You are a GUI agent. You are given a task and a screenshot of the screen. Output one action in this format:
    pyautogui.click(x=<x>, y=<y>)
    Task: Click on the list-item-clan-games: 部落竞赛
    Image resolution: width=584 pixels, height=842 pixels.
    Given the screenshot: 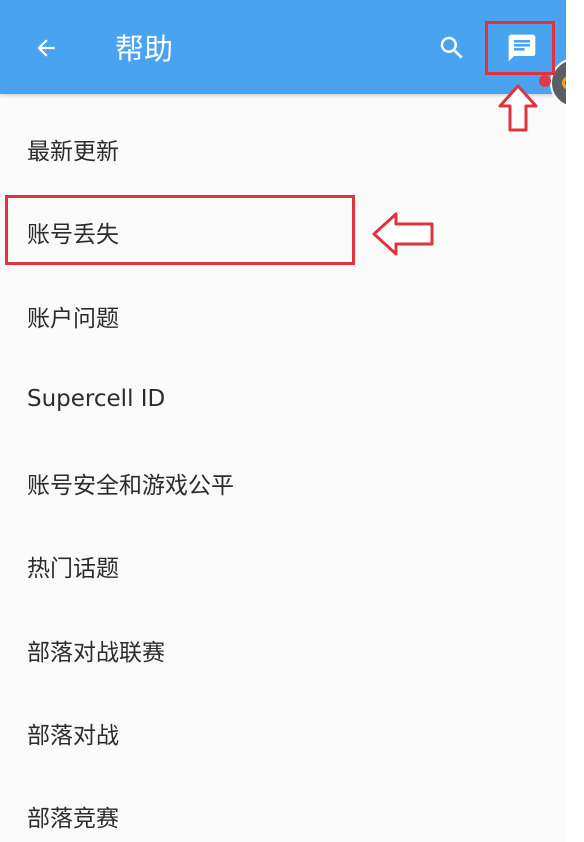 What is the action you would take?
    pyautogui.click(x=283, y=811)
    